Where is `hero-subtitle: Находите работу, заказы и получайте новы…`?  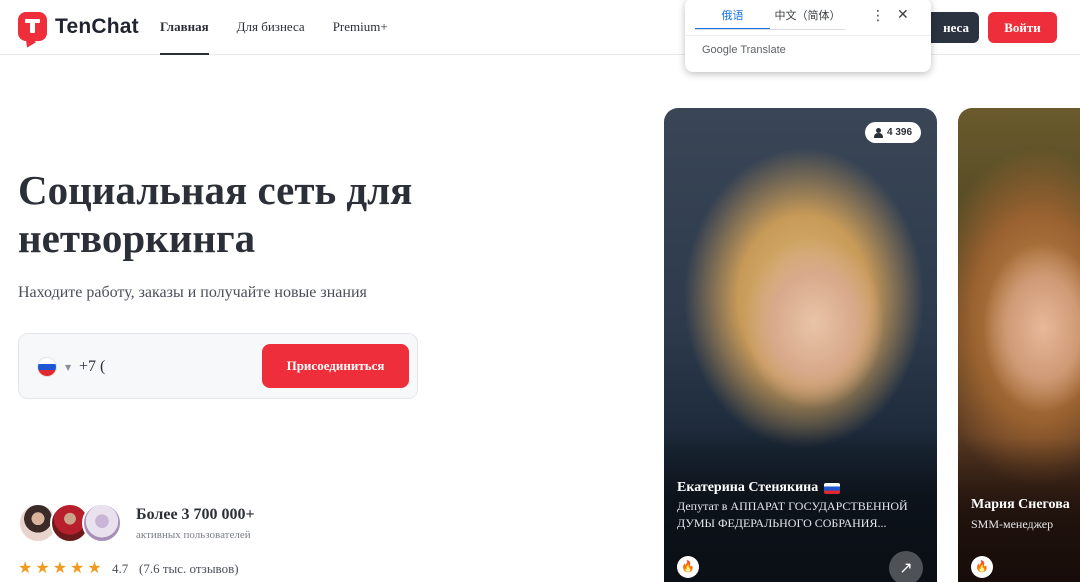
hero-subtitle: Находите работу, заказы и получайте новы… is located at coordinates (192, 292).